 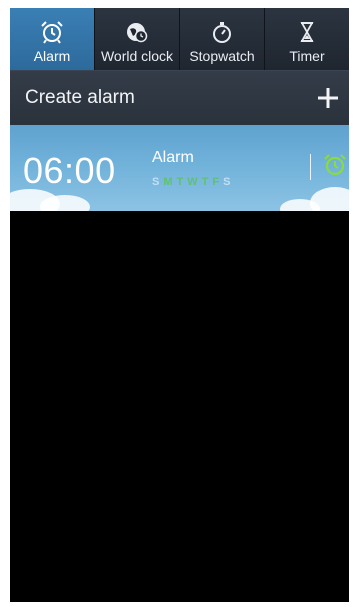 I want to click on cloud-decoration, so click(x=65, y=203).